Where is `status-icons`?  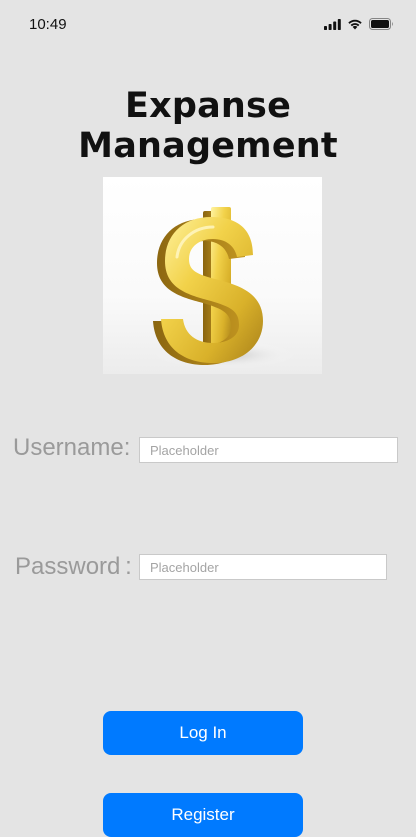
status-icons is located at coordinates (359, 24).